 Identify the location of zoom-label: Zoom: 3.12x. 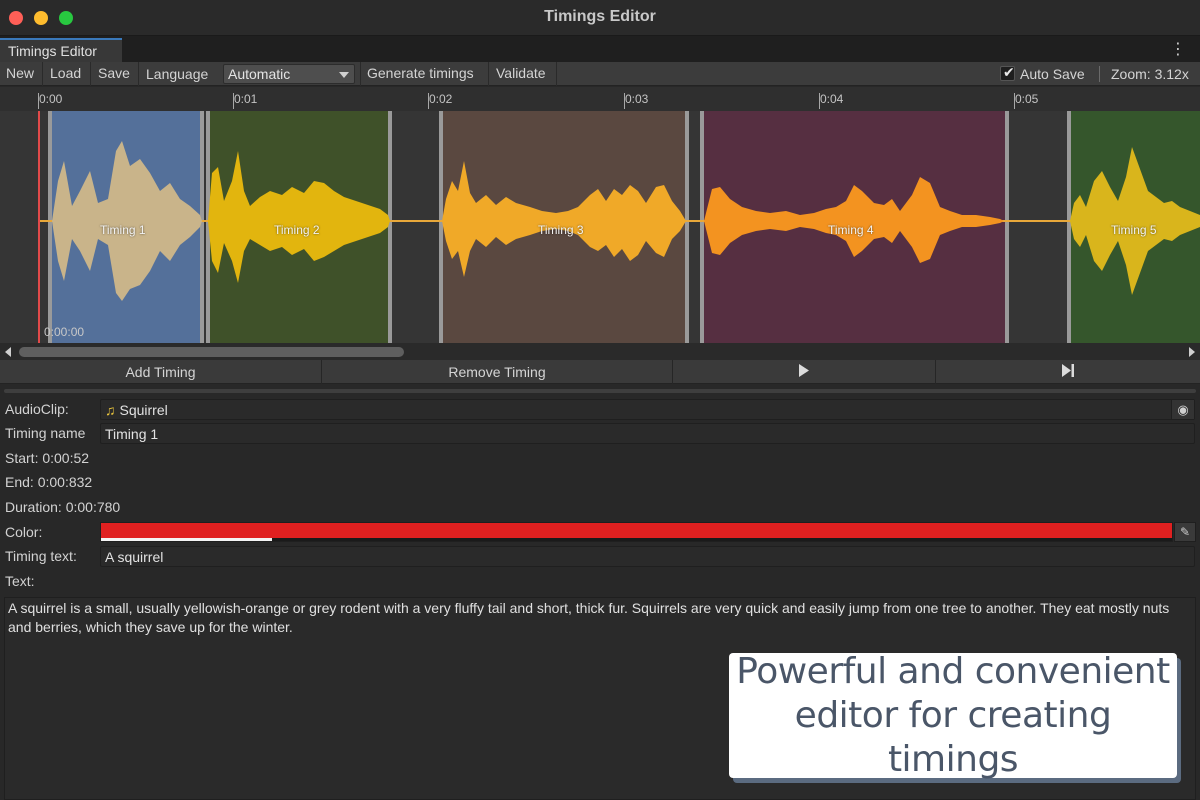
(1150, 74).